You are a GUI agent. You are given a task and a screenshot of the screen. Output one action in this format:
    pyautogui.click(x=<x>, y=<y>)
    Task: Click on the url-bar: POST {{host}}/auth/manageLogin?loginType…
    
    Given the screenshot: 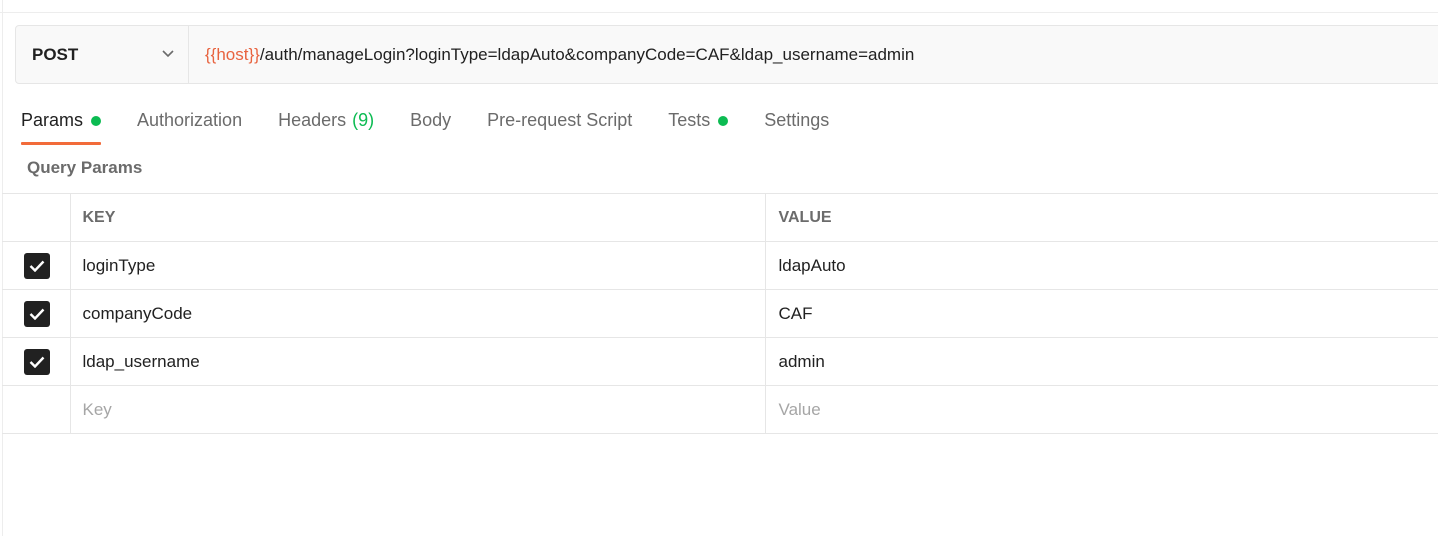 What is the action you would take?
    pyautogui.click(x=726, y=54)
    